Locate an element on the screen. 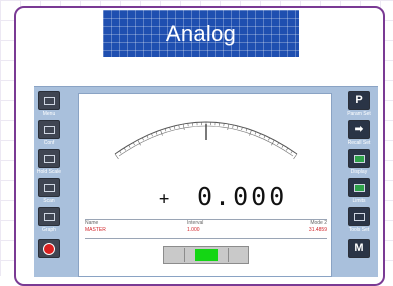 The width and height of the screenshot is (393, 286). value-interval: 1.000 is located at coordinates (227, 230).